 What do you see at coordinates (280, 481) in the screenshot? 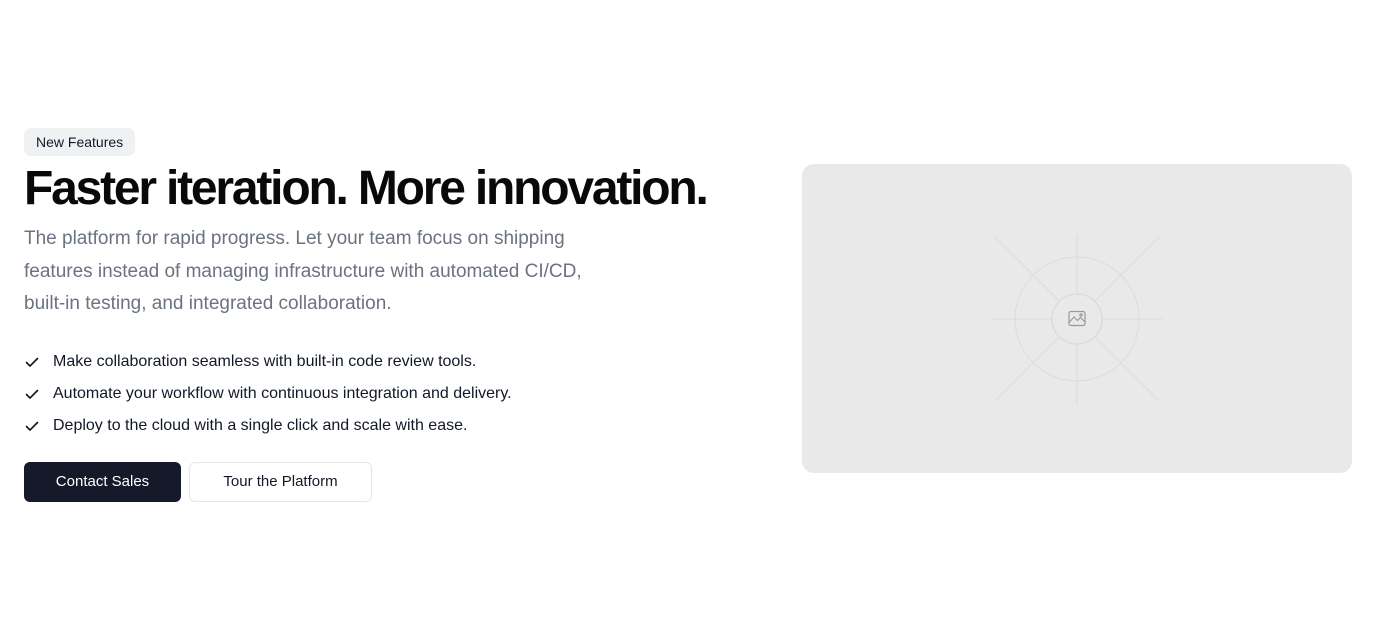
I see `tour-platform-button: Tour the Platform` at bounding box center [280, 481].